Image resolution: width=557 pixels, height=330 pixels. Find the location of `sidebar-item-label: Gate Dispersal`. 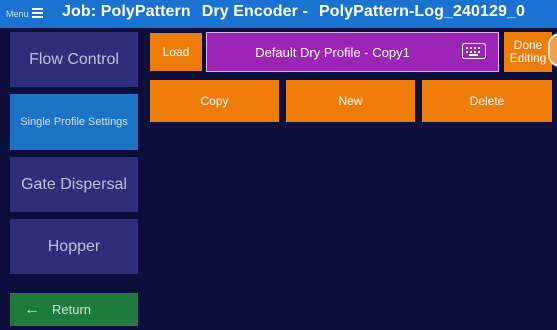

sidebar-item-label: Gate Dispersal is located at coordinates (74, 184).